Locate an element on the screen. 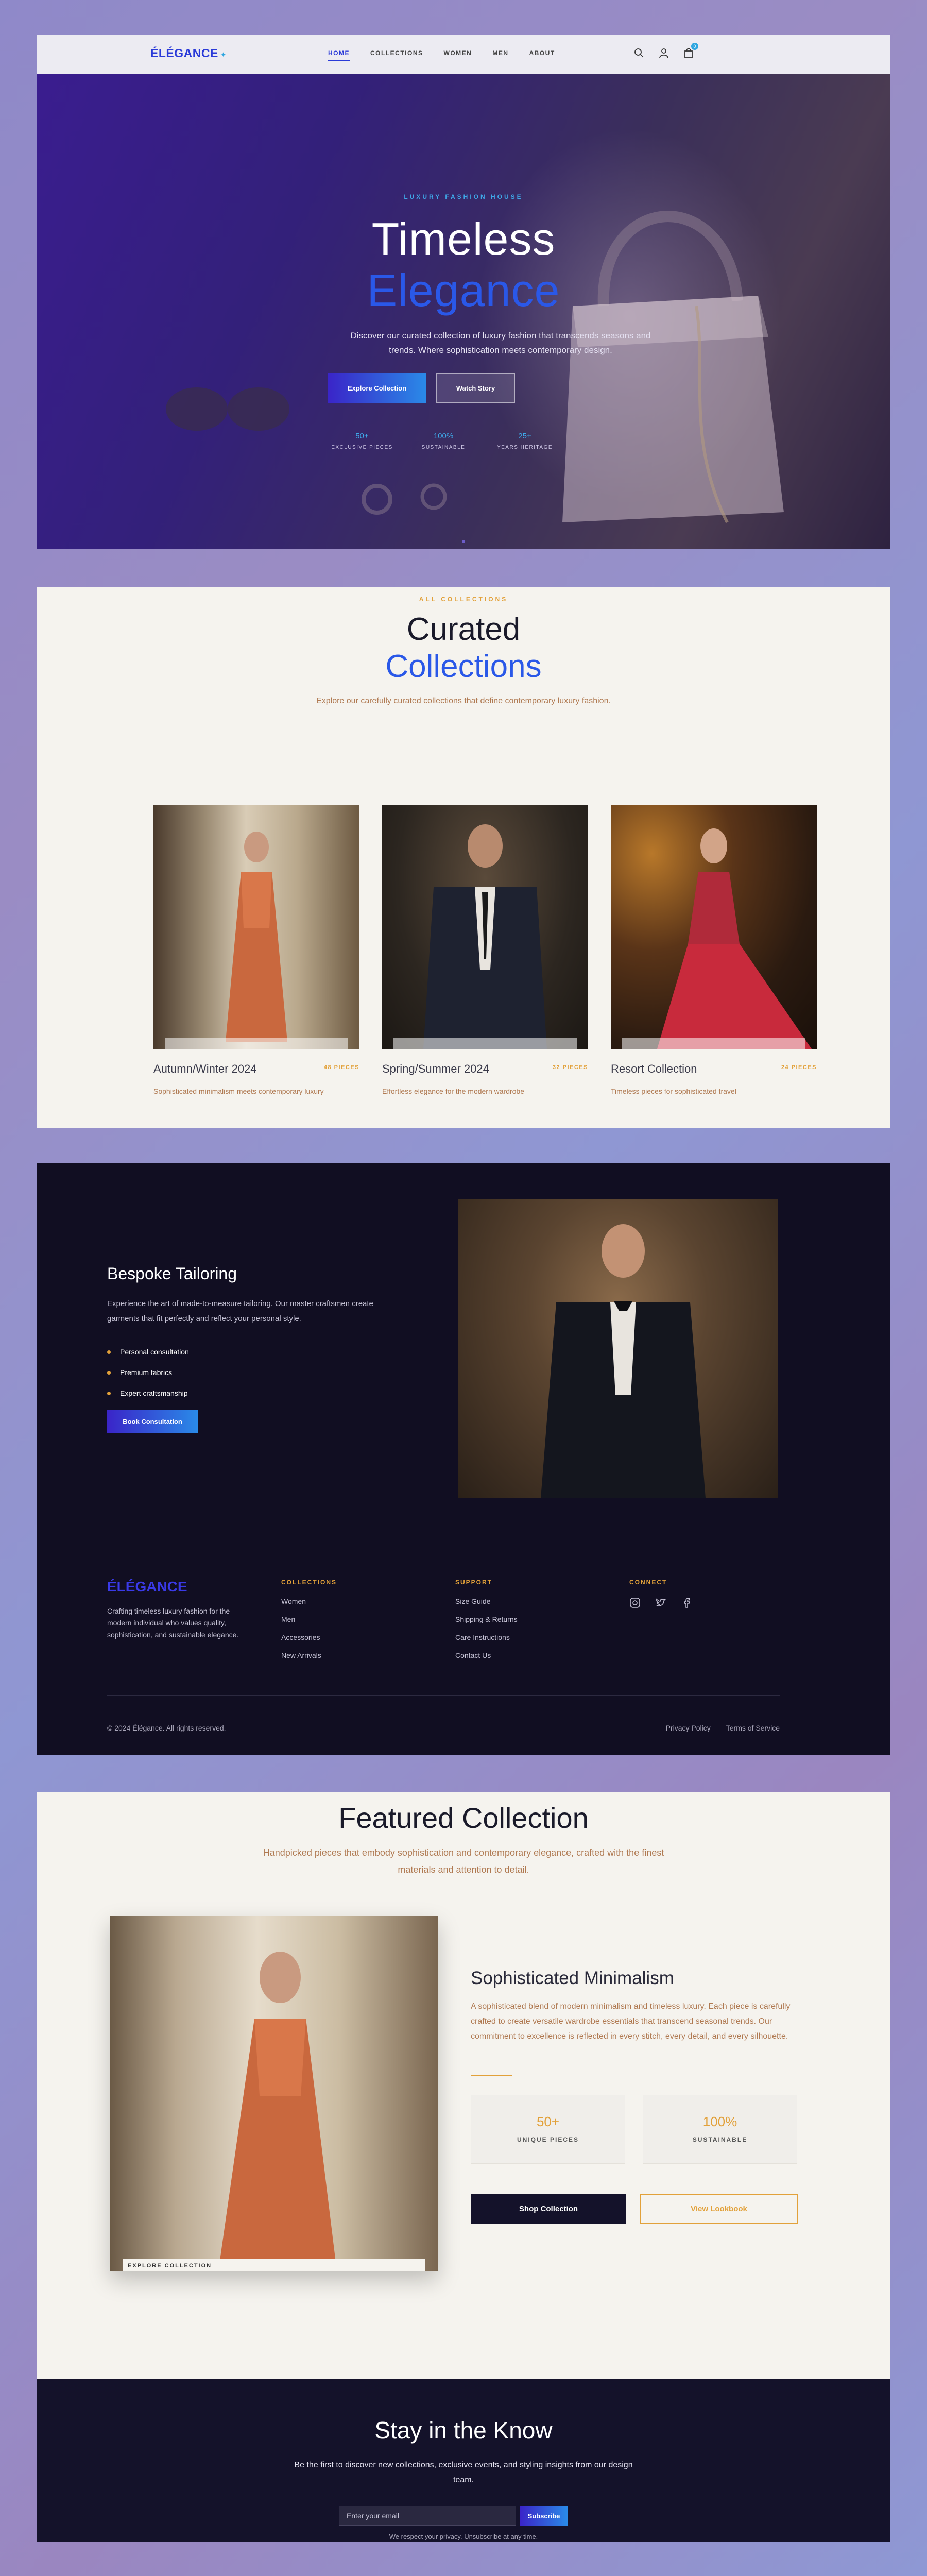 Image resolution: width=927 pixels, height=2576 pixels. footer-divider is located at coordinates (443, 1695).